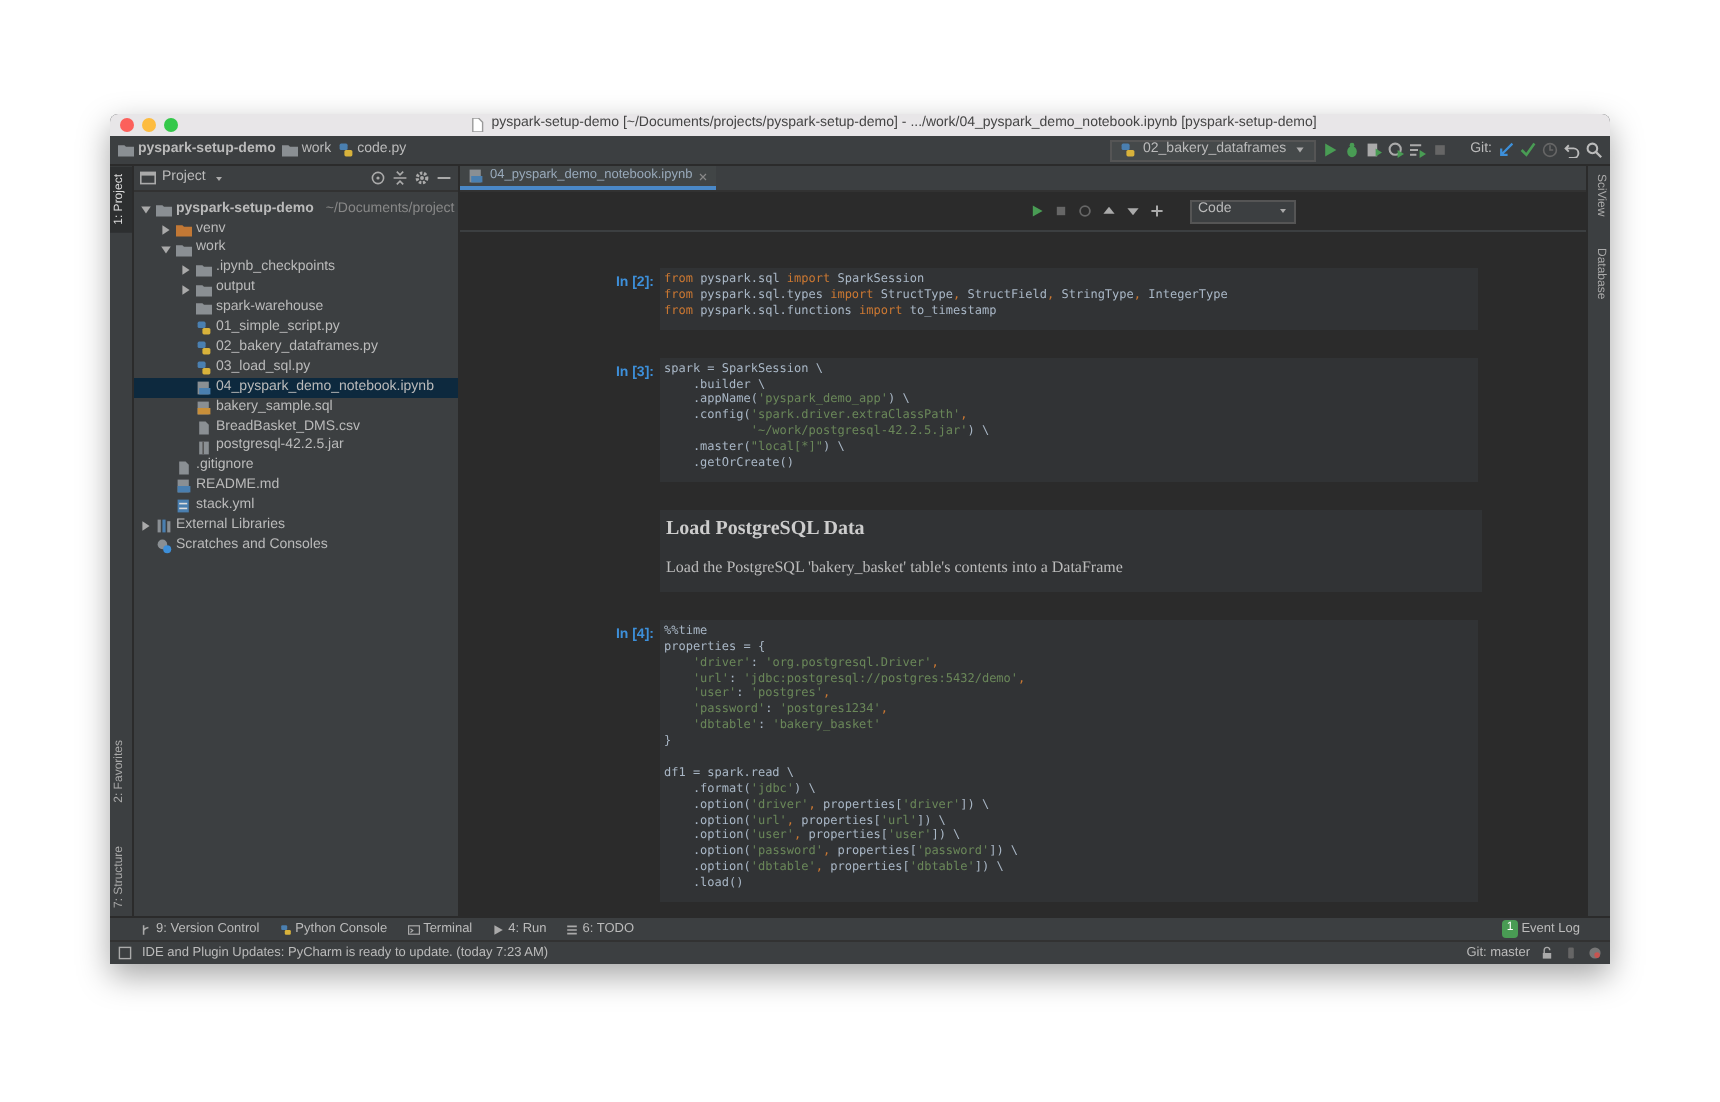  What do you see at coordinates (895, 567) in the screenshot?
I see `markdown-text: Load the PostgreSQL 'bakery_basket' table's contents into a DataFrame` at bounding box center [895, 567].